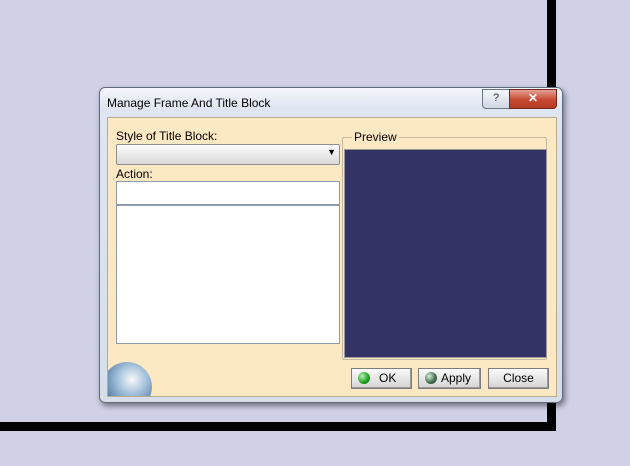 The height and width of the screenshot is (466, 630). I want to click on dialog-title: Manage Frame And Title Block, so click(189, 103).